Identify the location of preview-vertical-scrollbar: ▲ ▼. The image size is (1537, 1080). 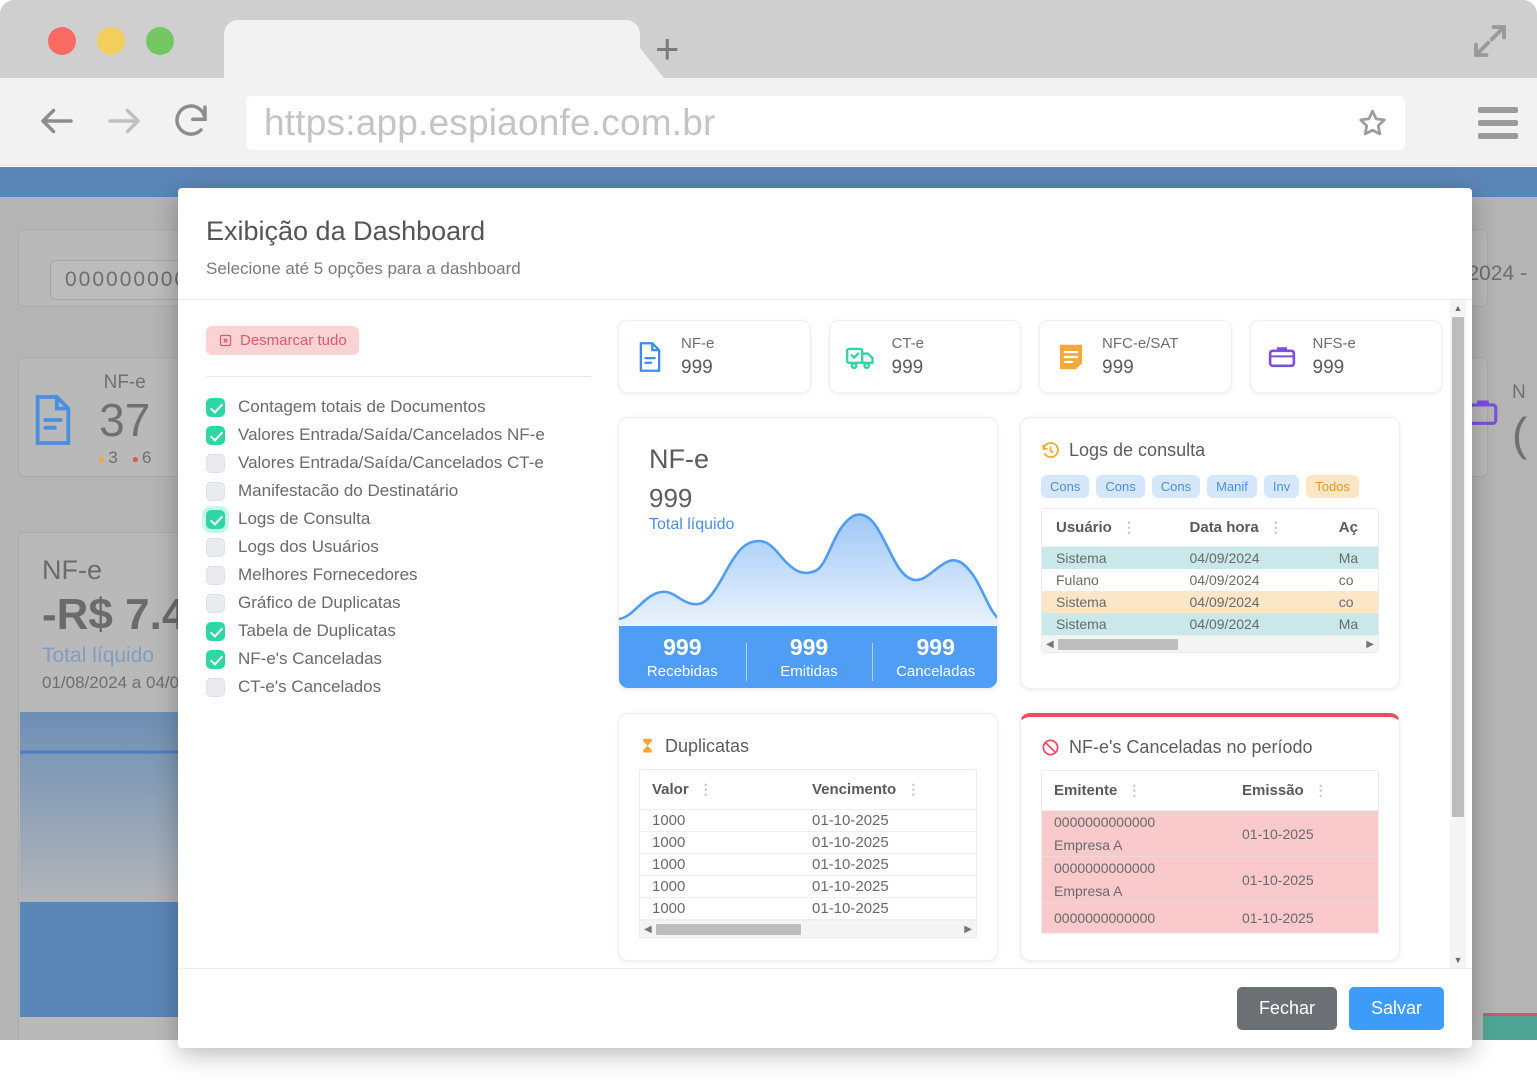
(1458, 634).